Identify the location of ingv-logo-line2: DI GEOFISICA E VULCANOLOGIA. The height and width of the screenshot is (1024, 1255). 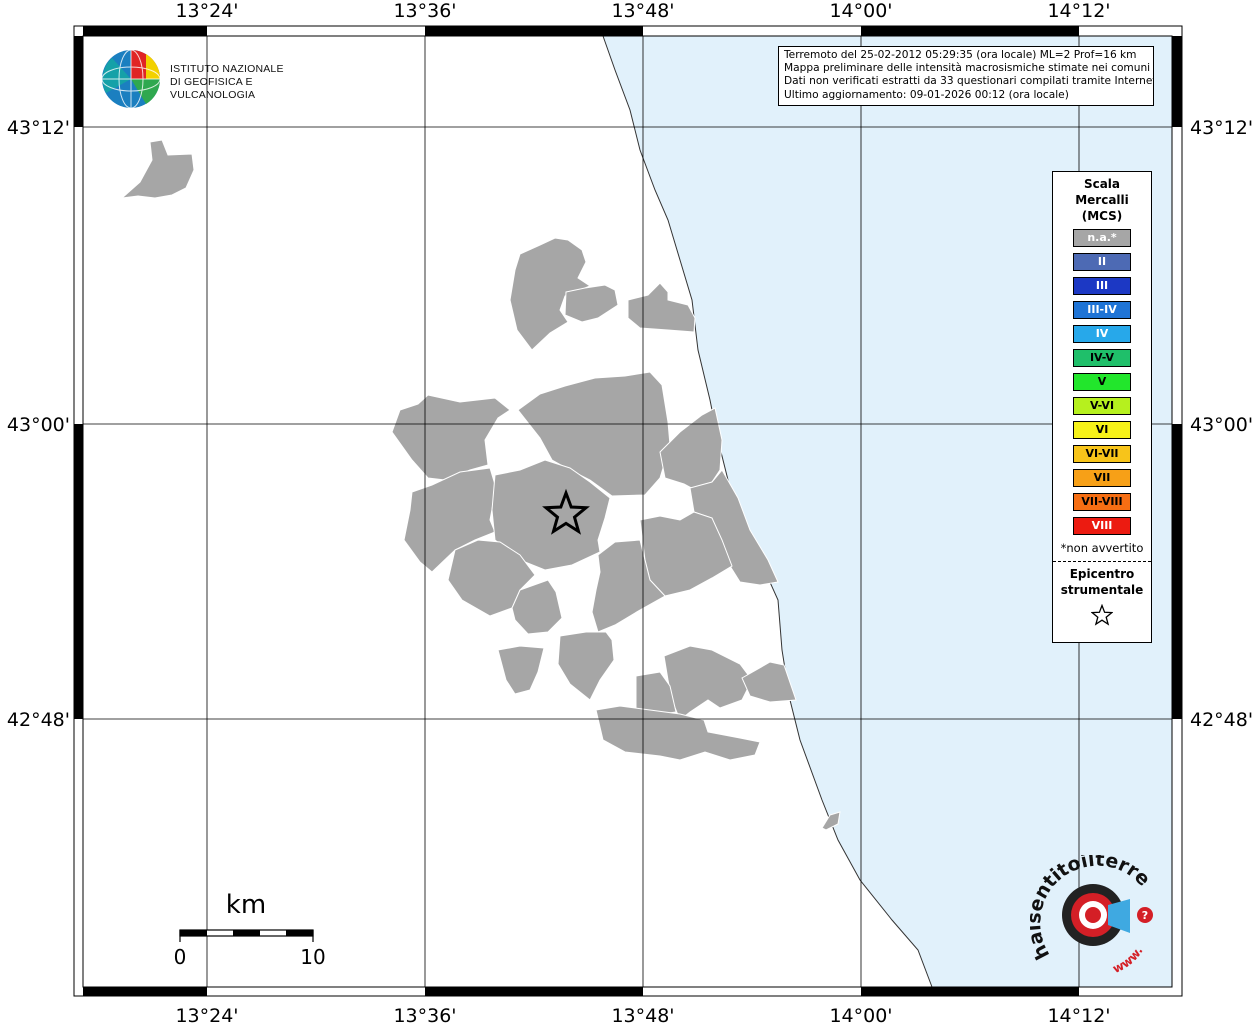
(213, 88).